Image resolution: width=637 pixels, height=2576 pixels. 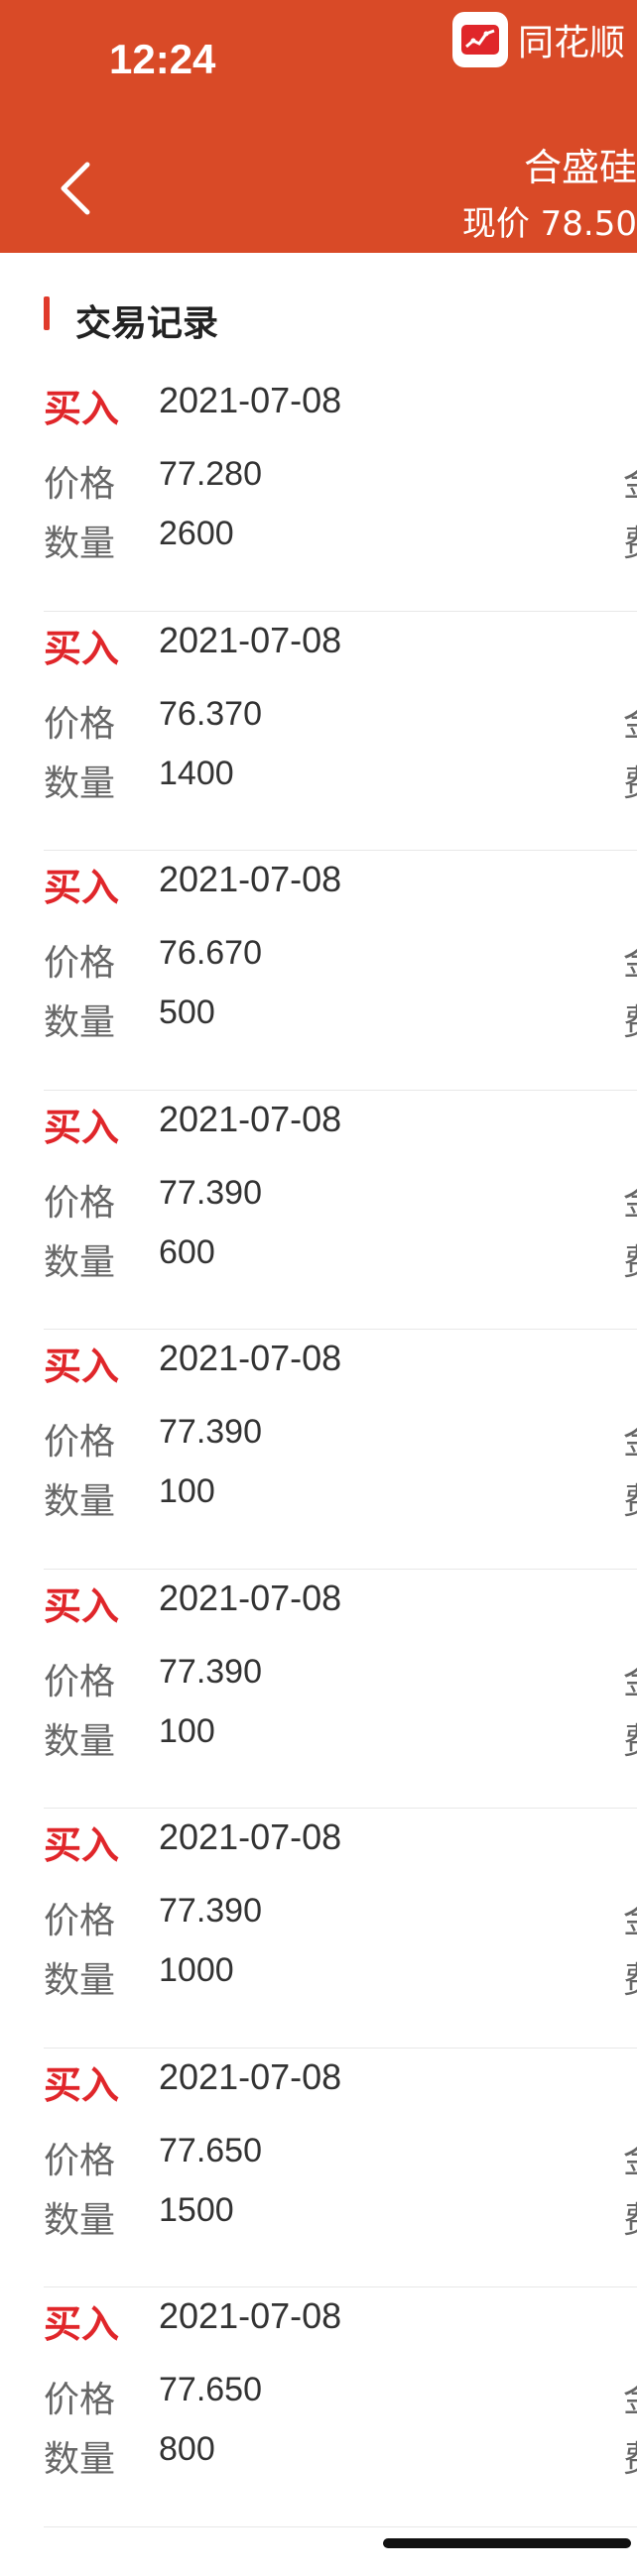 What do you see at coordinates (480, 40) in the screenshot?
I see `app-logo-icon` at bounding box center [480, 40].